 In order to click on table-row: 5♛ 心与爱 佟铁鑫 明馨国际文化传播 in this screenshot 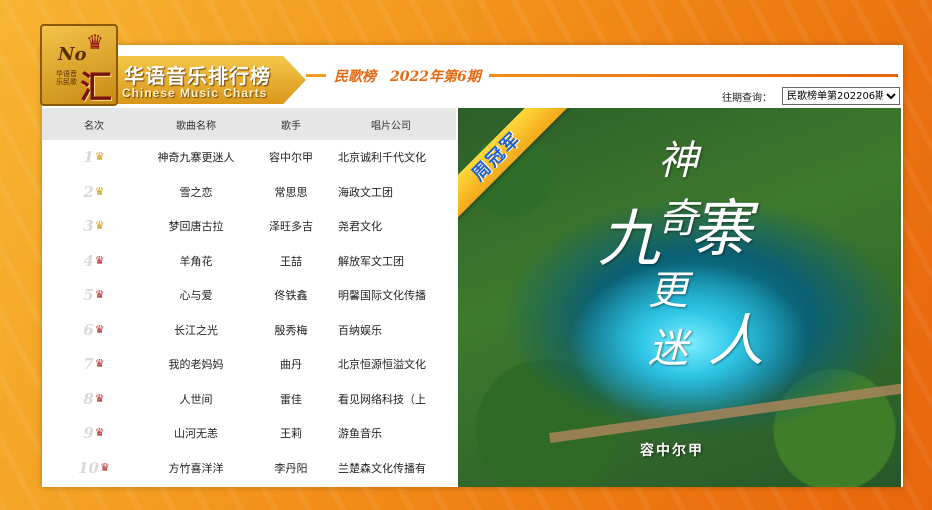, I will do `click(249, 295)`.